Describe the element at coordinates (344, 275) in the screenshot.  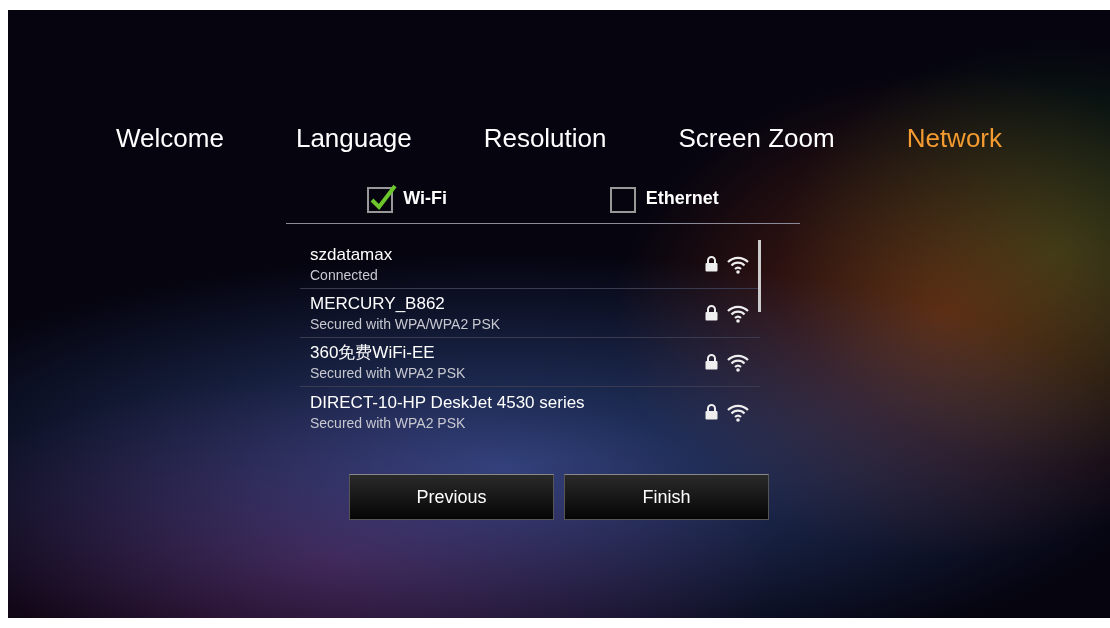
I see `network-status: Connected` at that location.